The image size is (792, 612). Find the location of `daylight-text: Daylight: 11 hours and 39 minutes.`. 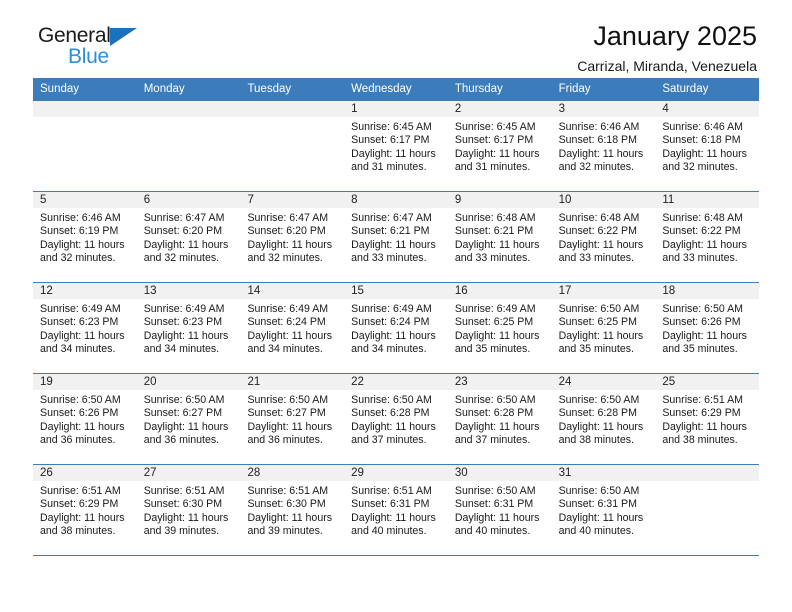

daylight-text: Daylight: 11 hours and 39 minutes. is located at coordinates (186, 524).